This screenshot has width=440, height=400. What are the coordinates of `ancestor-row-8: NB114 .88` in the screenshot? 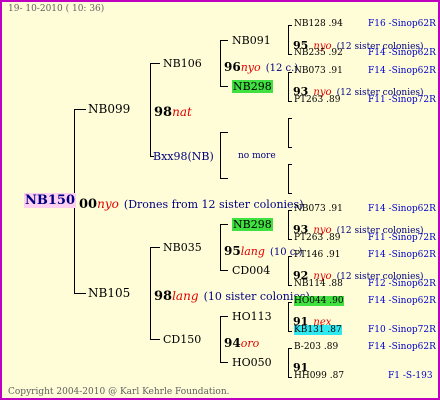 It's located at (318, 284).